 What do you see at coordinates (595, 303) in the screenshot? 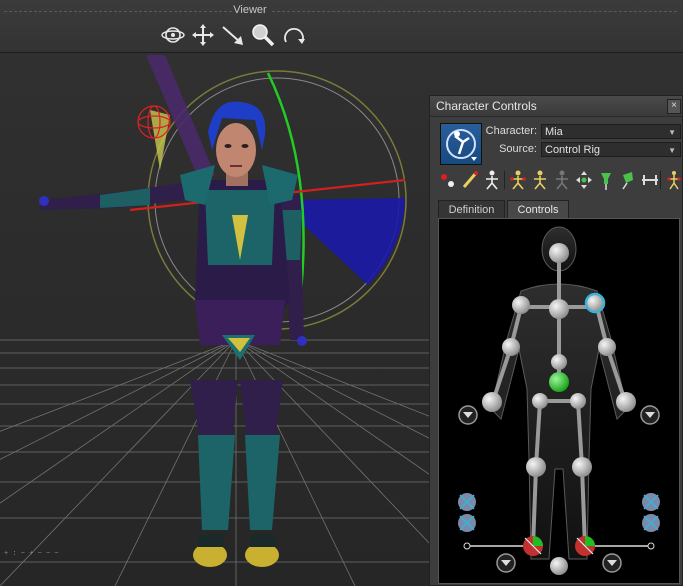
I see `right-shoulder-effector` at bounding box center [595, 303].